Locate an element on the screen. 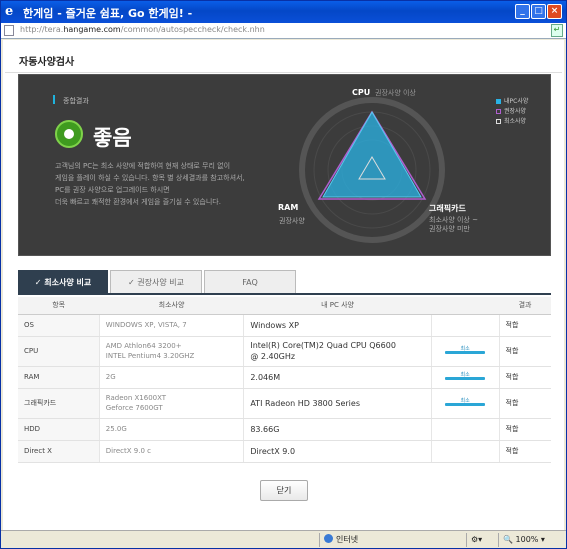 This screenshot has height=549, width=567. tab-underline is located at coordinates (284, 294).